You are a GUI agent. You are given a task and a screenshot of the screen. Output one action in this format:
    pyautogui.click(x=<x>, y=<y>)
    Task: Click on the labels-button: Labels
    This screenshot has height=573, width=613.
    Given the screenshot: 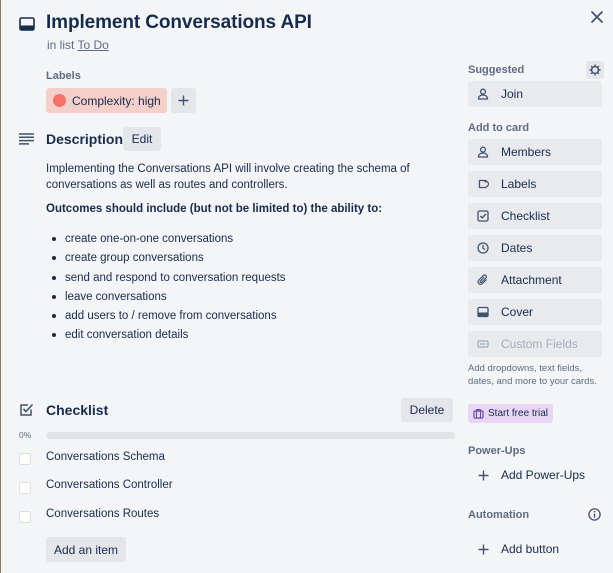 What is the action you would take?
    pyautogui.click(x=535, y=184)
    